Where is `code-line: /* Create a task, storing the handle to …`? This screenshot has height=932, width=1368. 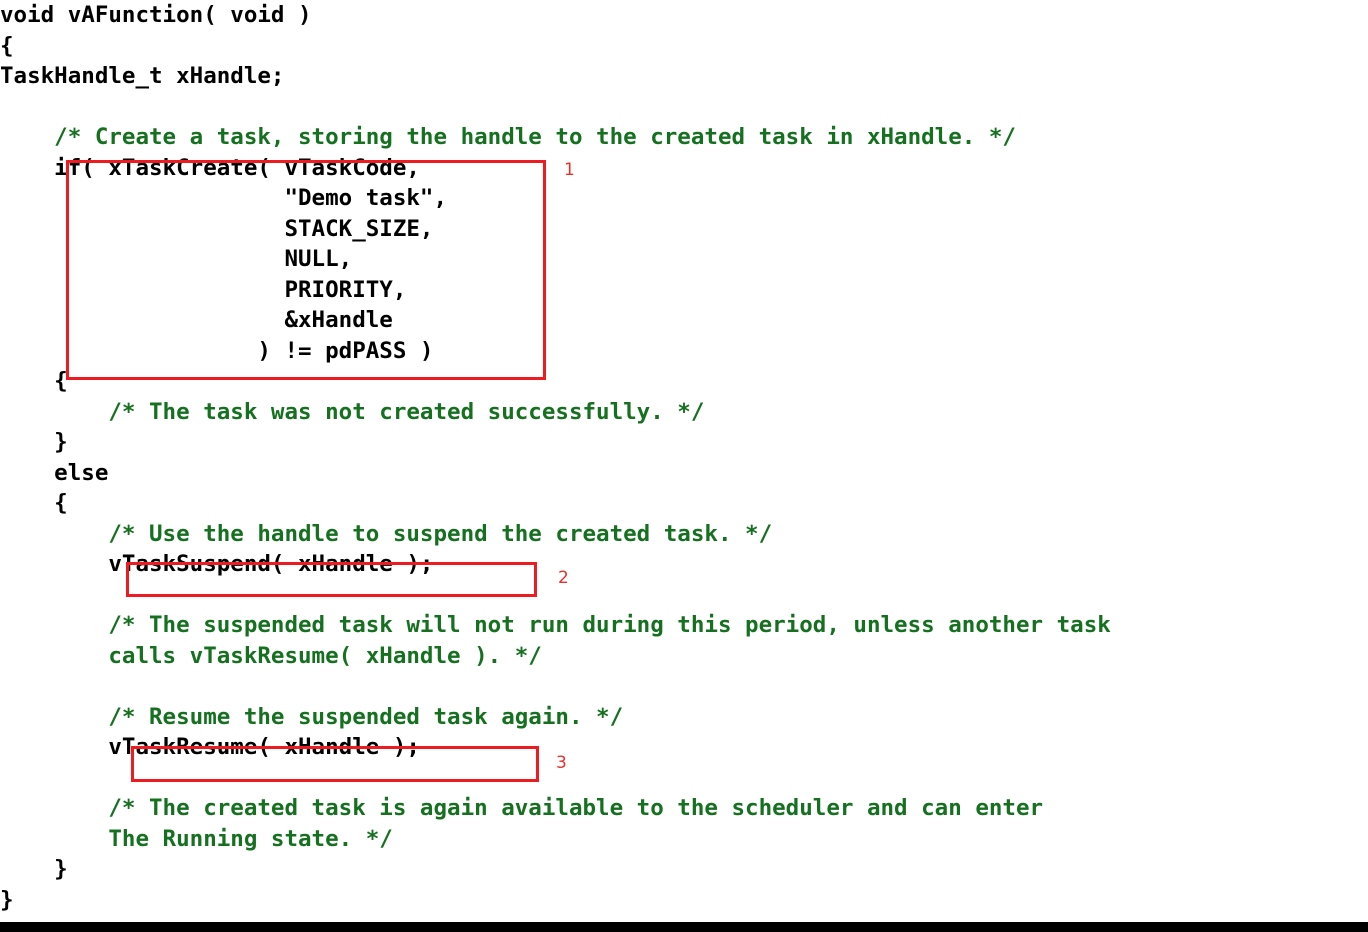
code-line: /* Create a task, storing the handle to … is located at coordinates (508, 137).